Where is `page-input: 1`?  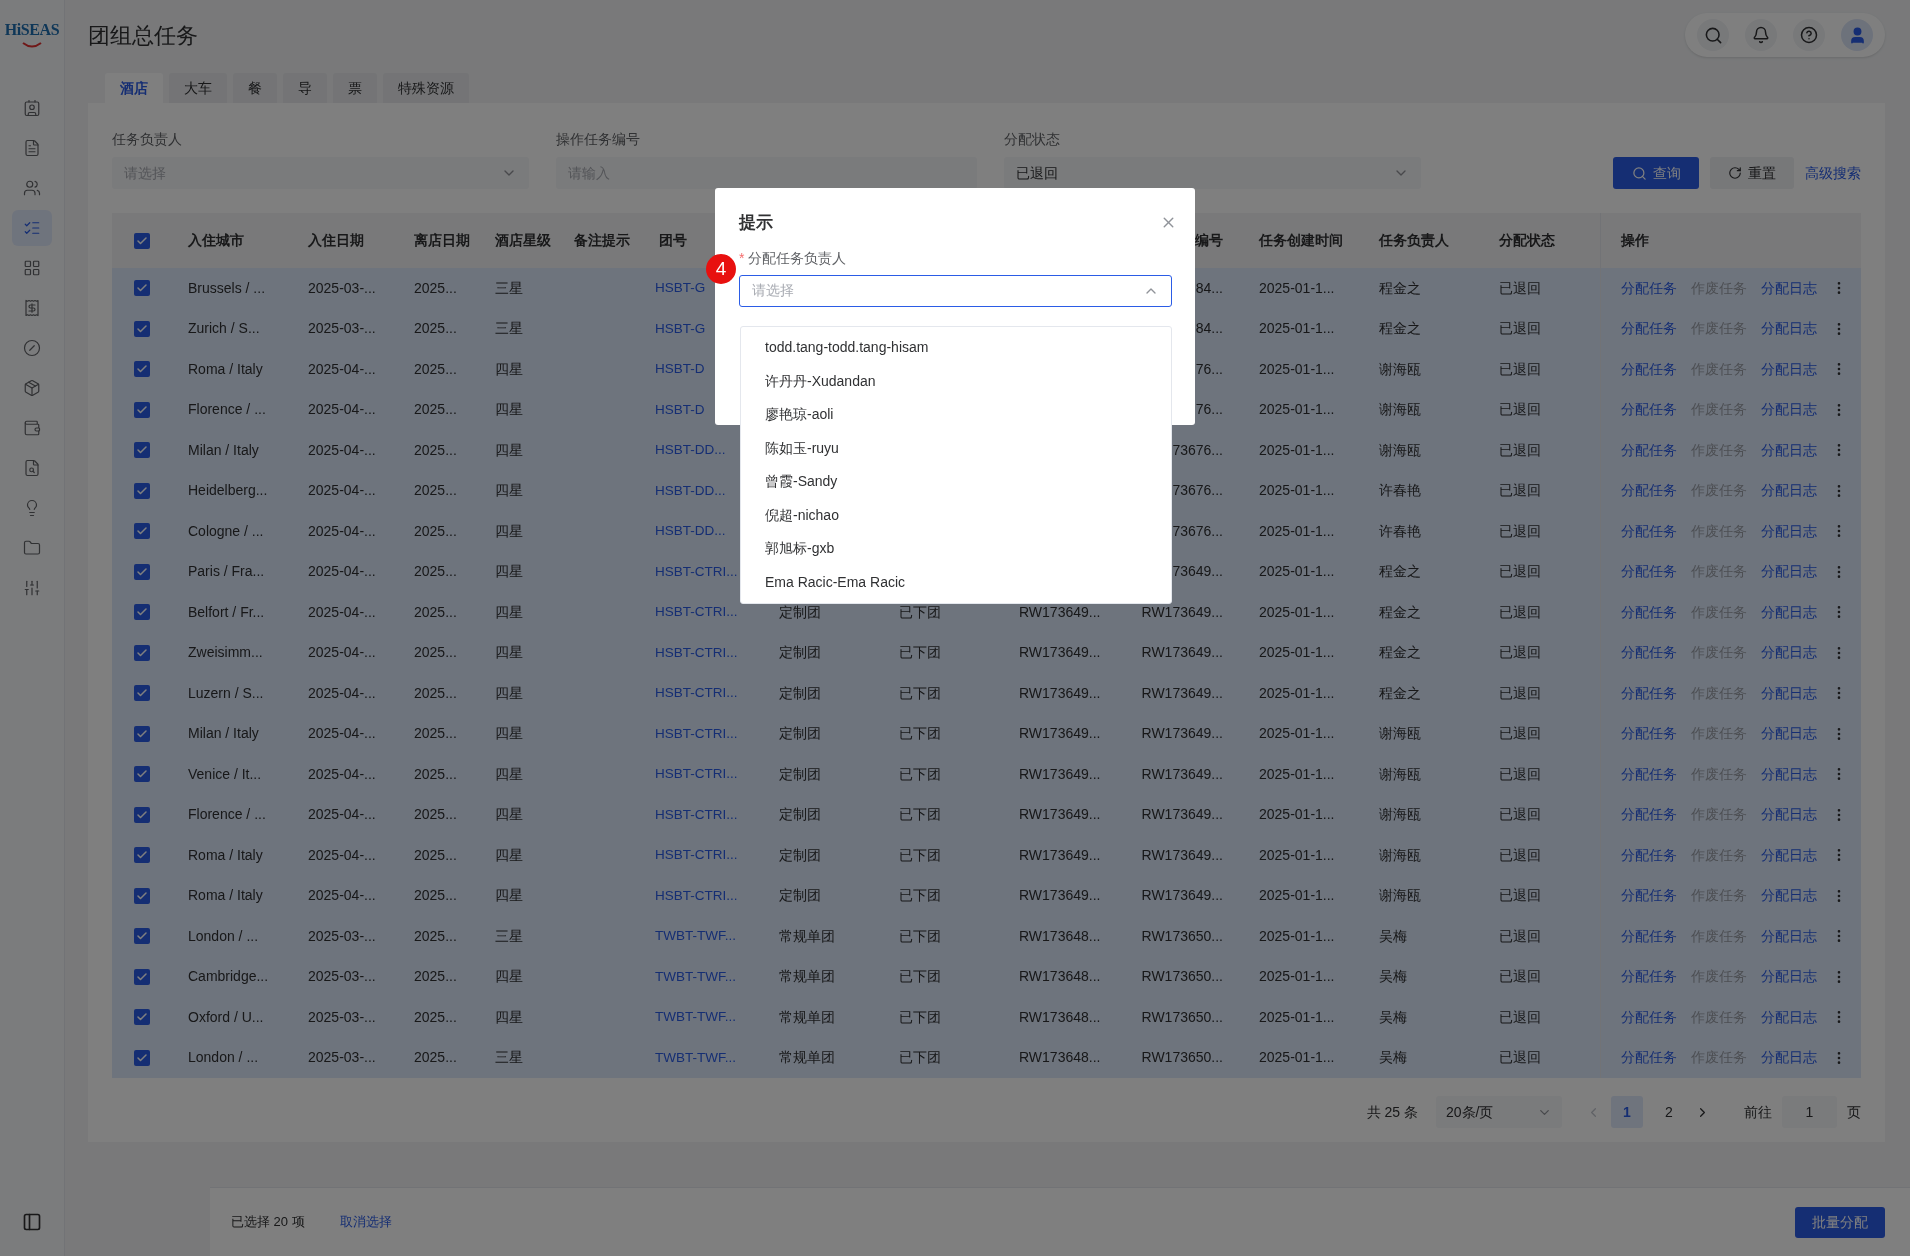
page-input: 1 is located at coordinates (1809, 1112).